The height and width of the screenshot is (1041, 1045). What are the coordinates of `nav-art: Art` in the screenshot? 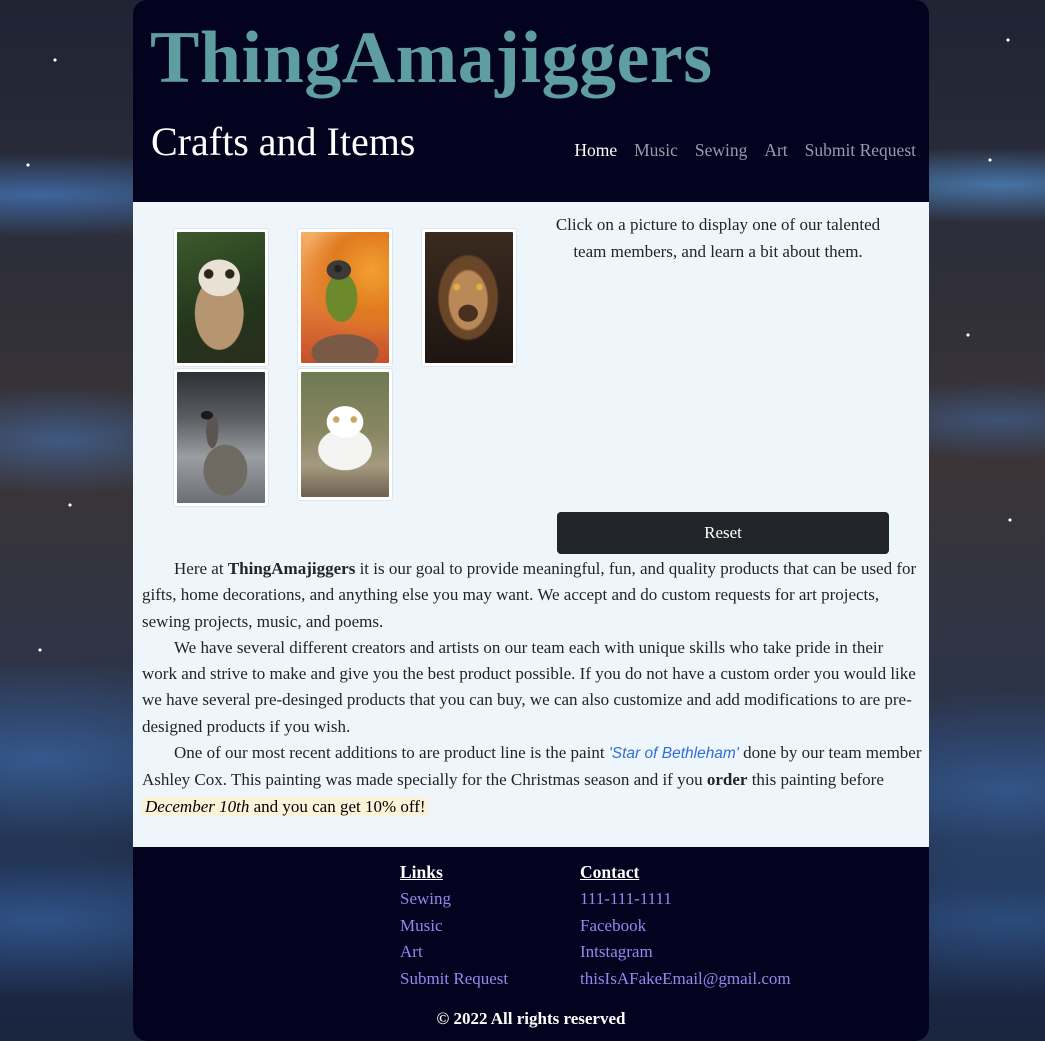 It's located at (775, 150).